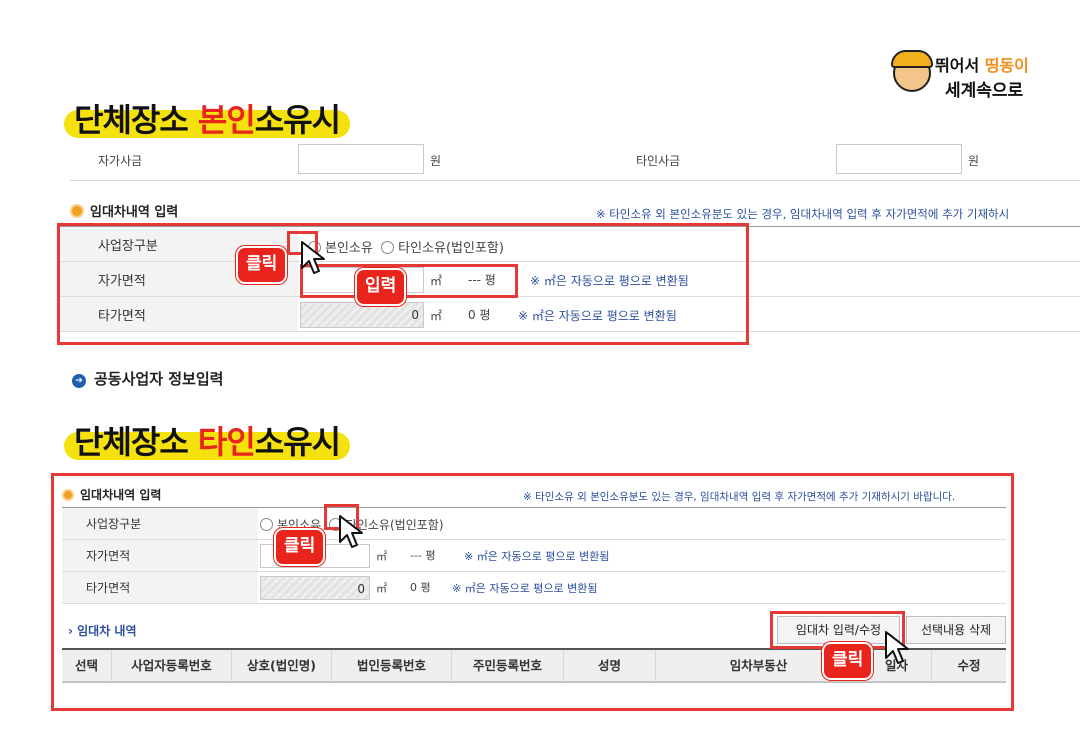 The image size is (1080, 756). What do you see at coordinates (537, 556) in the screenshot?
I see `own-area-hint: ※ ㎡은 자동으로 평으로 변환됨` at bounding box center [537, 556].